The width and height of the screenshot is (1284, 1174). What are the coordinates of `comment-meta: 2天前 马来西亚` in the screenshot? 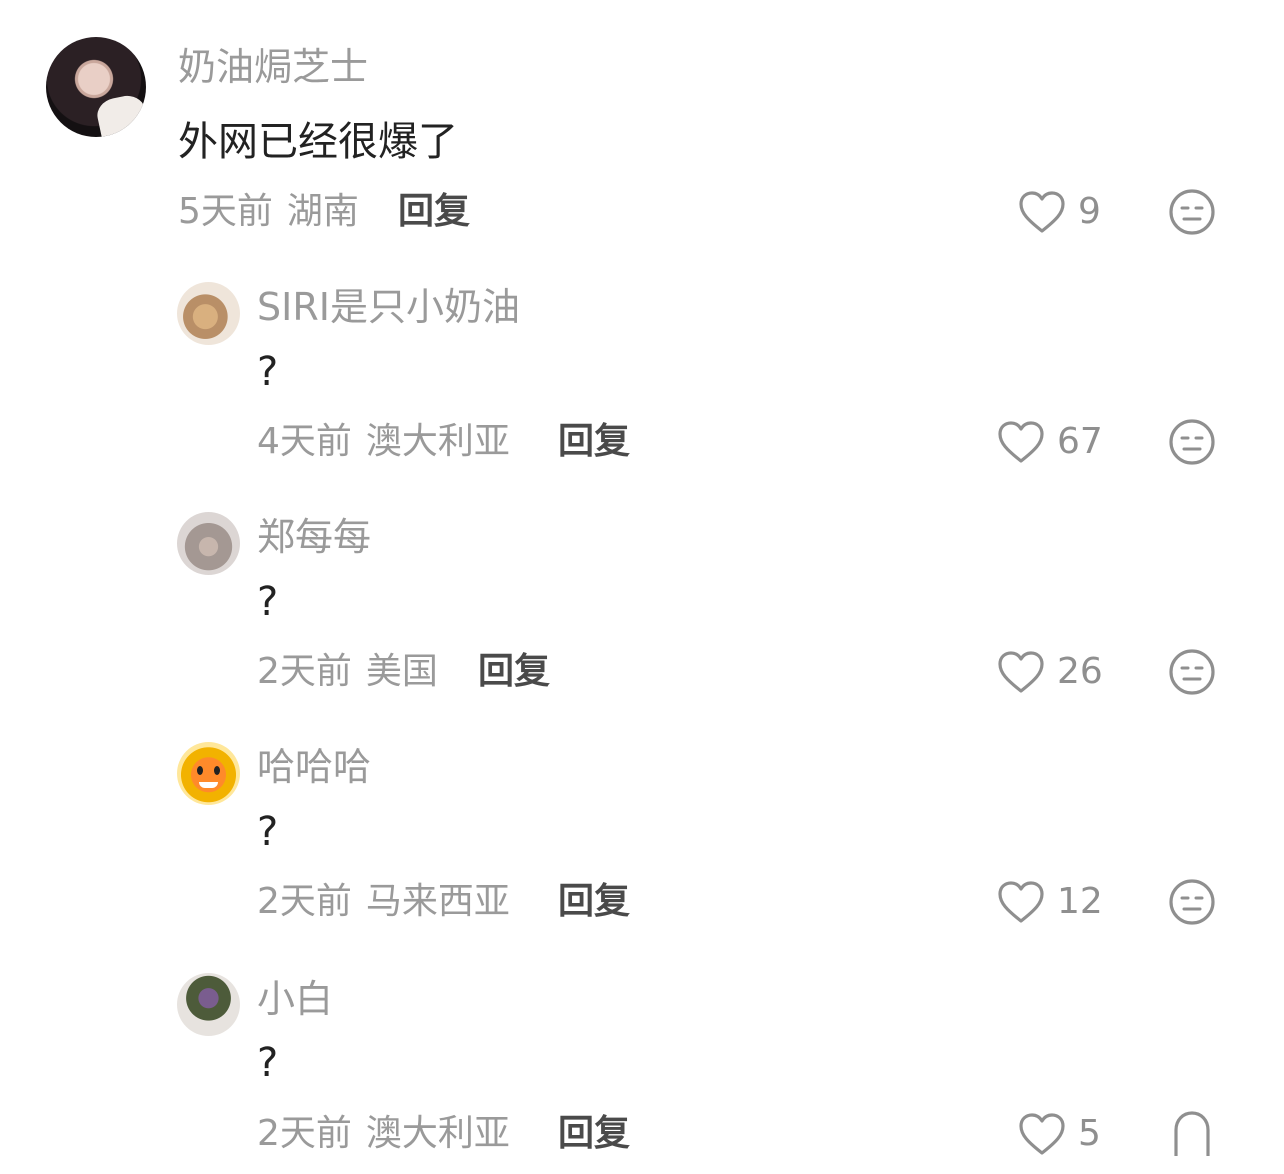 It's located at (383, 902).